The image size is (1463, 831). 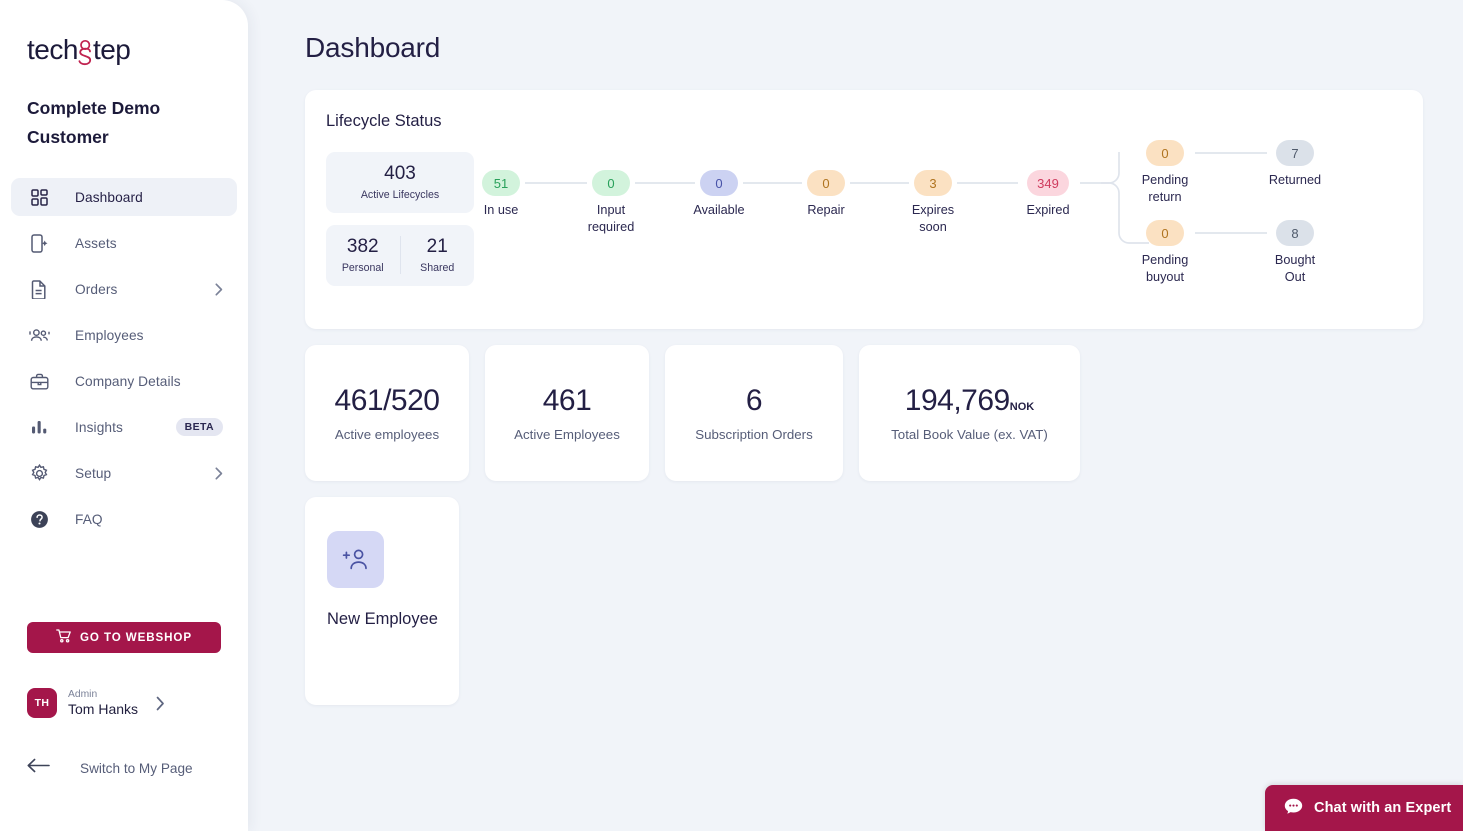 What do you see at coordinates (124, 519) in the screenshot?
I see `sidebar-item-faq: FAQ` at bounding box center [124, 519].